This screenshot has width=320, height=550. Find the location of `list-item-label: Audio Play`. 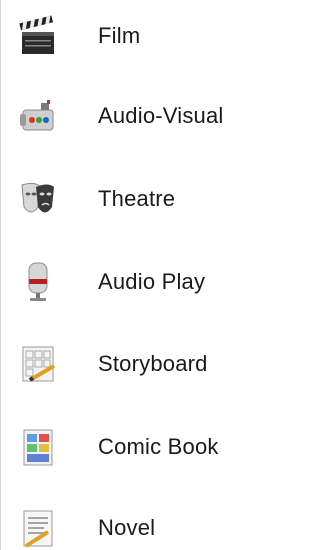

list-item-label: Audio Play is located at coordinates (152, 281).